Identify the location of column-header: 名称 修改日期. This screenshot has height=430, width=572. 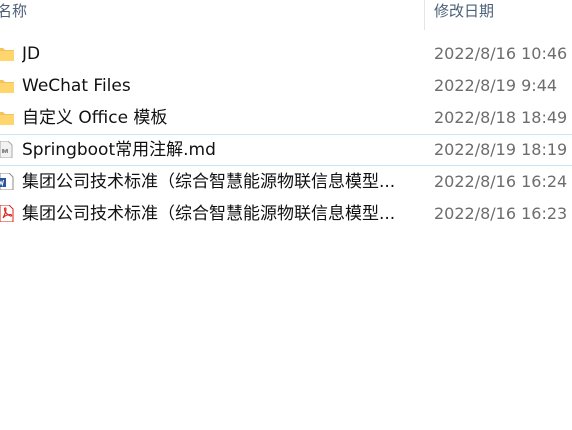
(286, 15).